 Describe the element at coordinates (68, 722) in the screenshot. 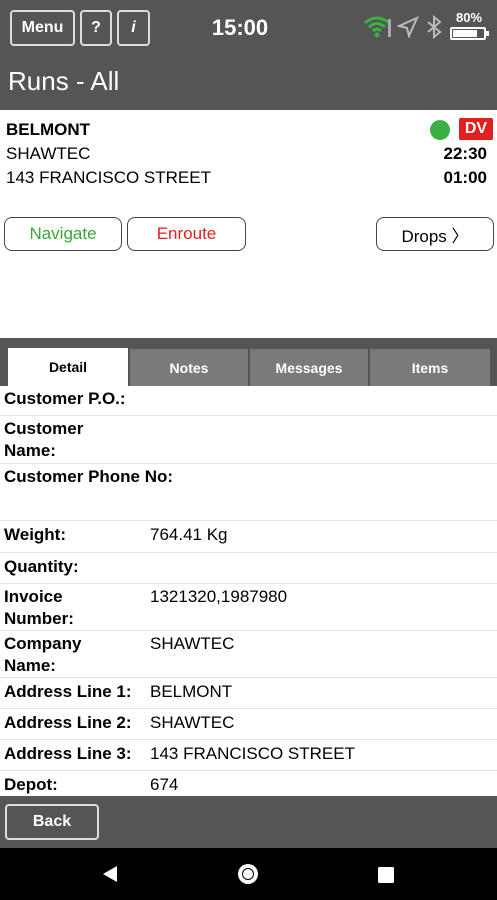

I see `detail-label: Address Line 2:` at that location.